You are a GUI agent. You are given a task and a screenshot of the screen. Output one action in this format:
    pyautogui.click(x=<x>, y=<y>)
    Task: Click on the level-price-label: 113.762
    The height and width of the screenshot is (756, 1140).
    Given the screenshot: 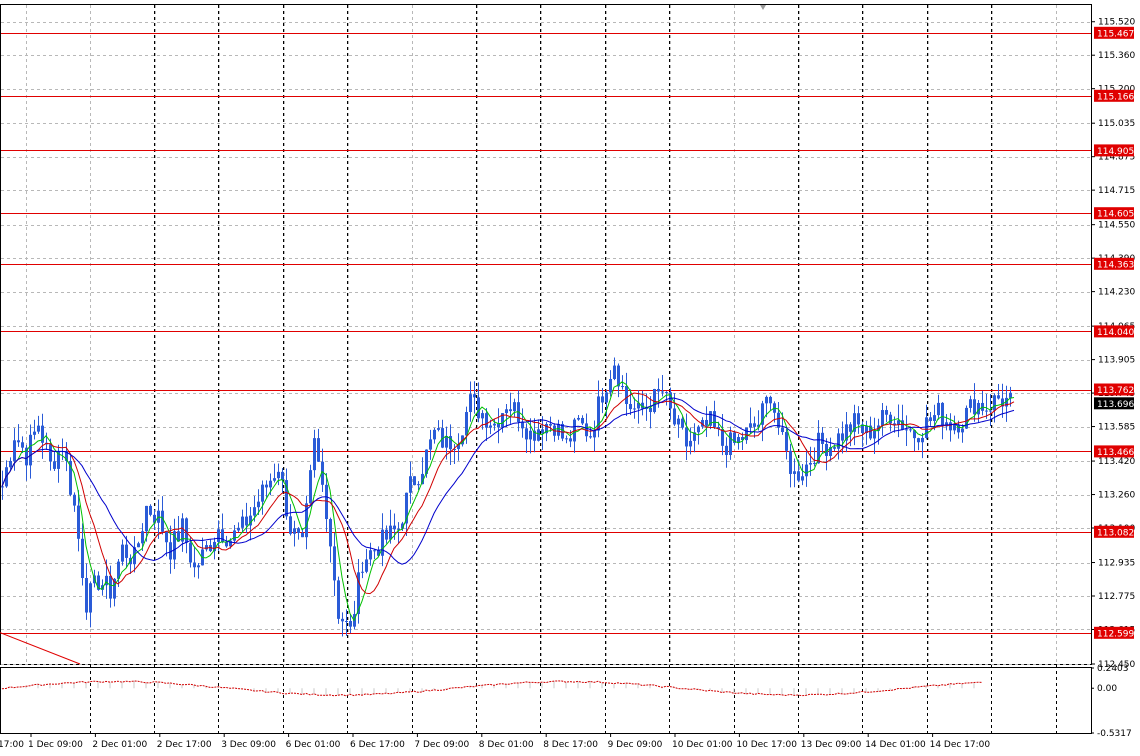 What is the action you would take?
    pyautogui.click(x=1115, y=391)
    